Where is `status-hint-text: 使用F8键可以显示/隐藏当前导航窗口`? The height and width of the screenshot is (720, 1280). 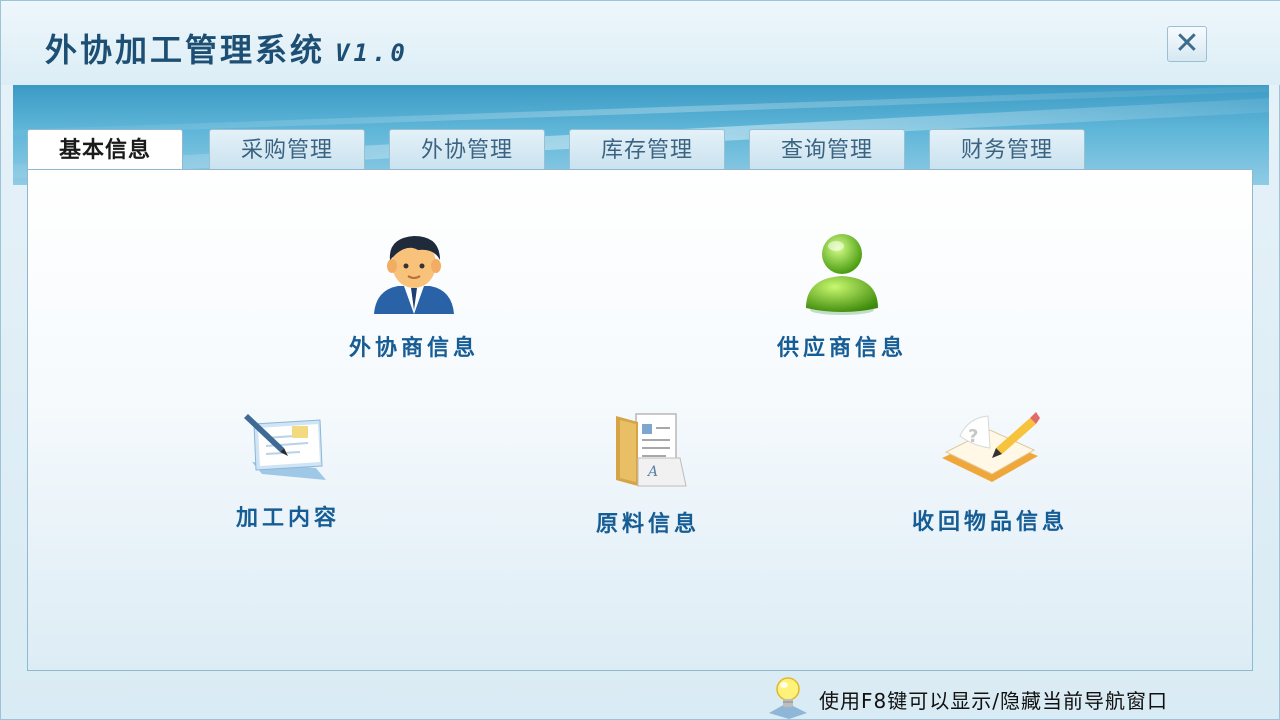 status-hint-text: 使用F8键可以显示/隐藏当前导航窗口 is located at coordinates (993, 701).